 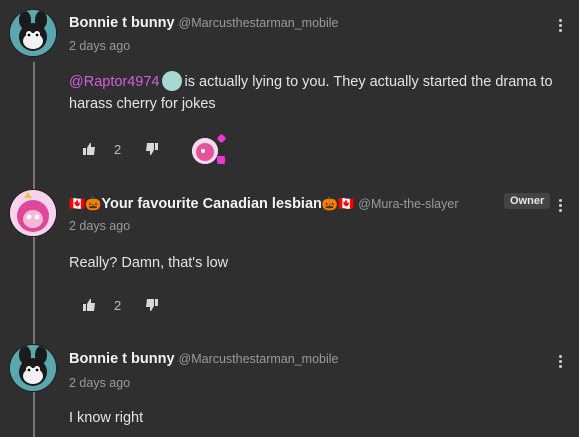 I want to click on pink-character-avatar-icon, so click(x=205, y=151).